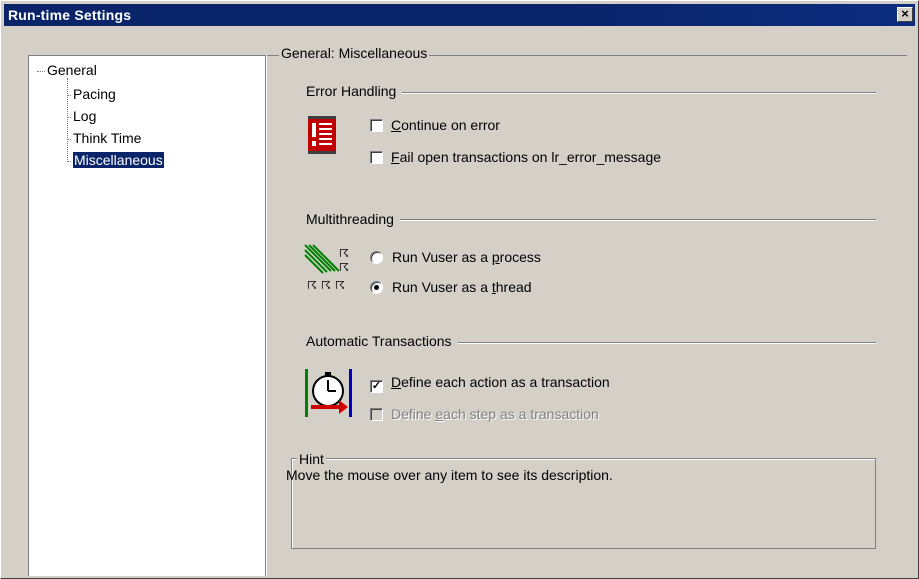  Describe the element at coordinates (354, 53) in the screenshot. I see `panel-title: General: Miscellaneous` at that location.